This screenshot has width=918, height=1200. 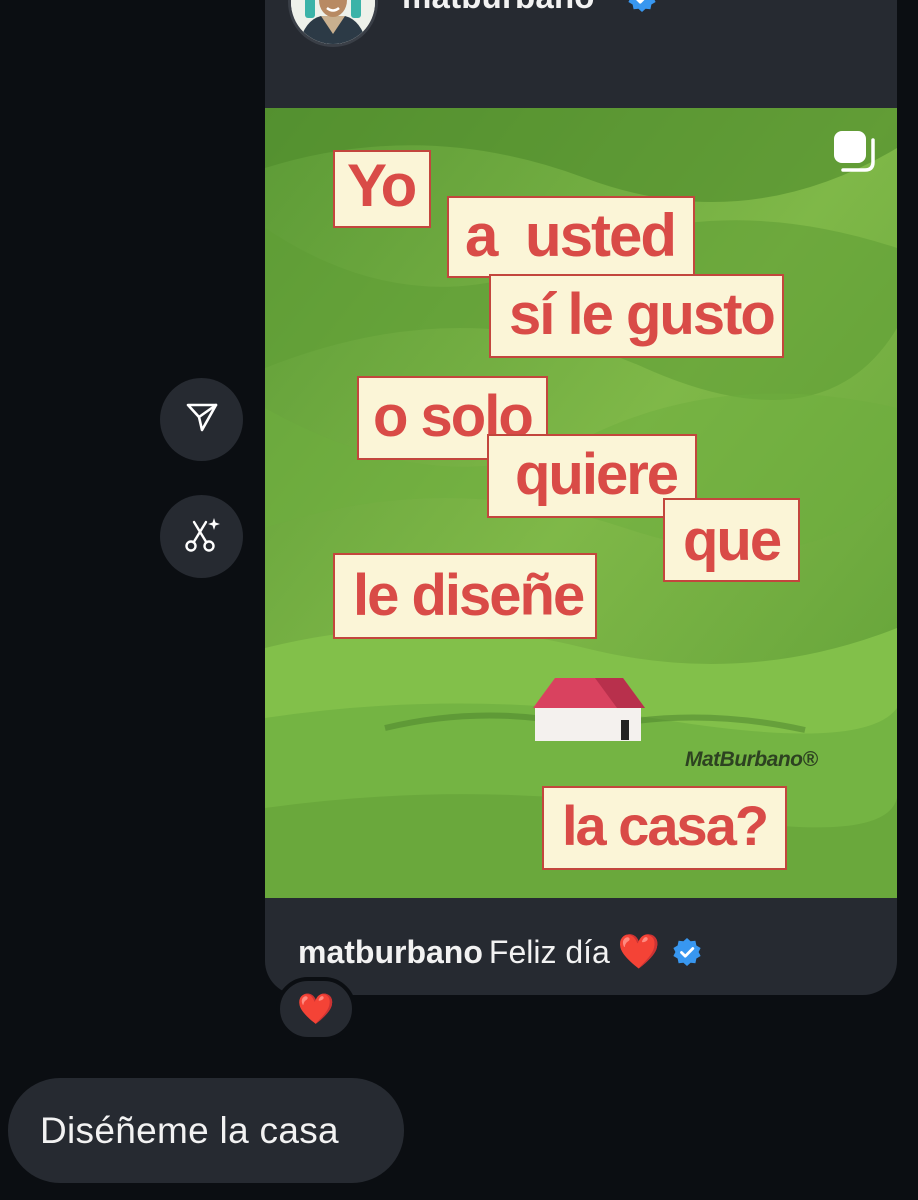 What do you see at coordinates (751, 759) in the screenshot?
I see `image-watermark: MatBurbano®` at bounding box center [751, 759].